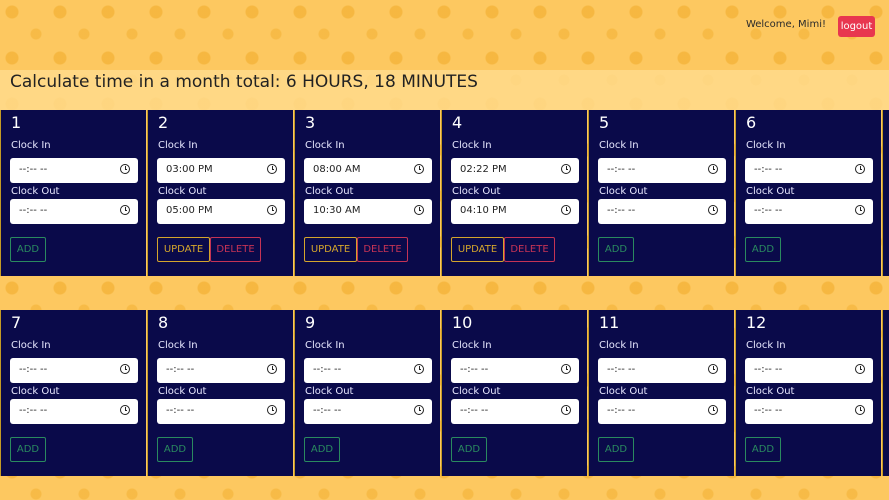  I want to click on clock-out-field: 05:00 PM, so click(221, 211).